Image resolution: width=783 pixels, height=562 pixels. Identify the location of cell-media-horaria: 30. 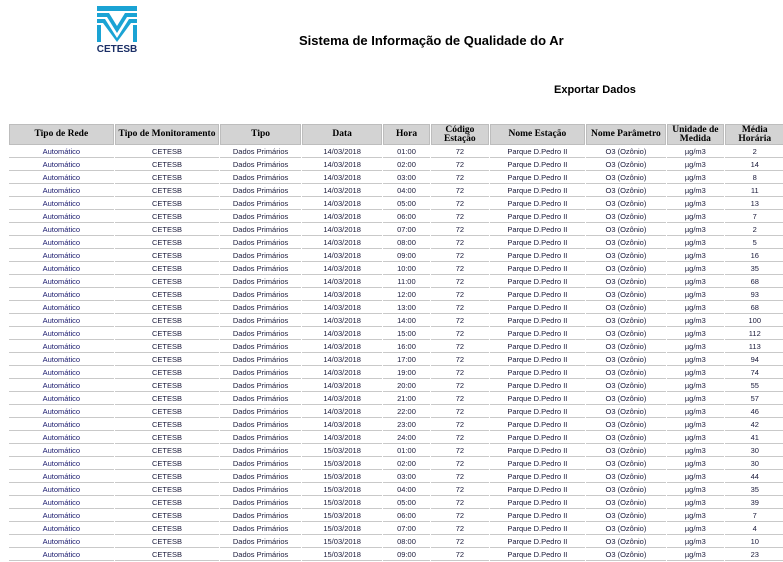
(753, 464).